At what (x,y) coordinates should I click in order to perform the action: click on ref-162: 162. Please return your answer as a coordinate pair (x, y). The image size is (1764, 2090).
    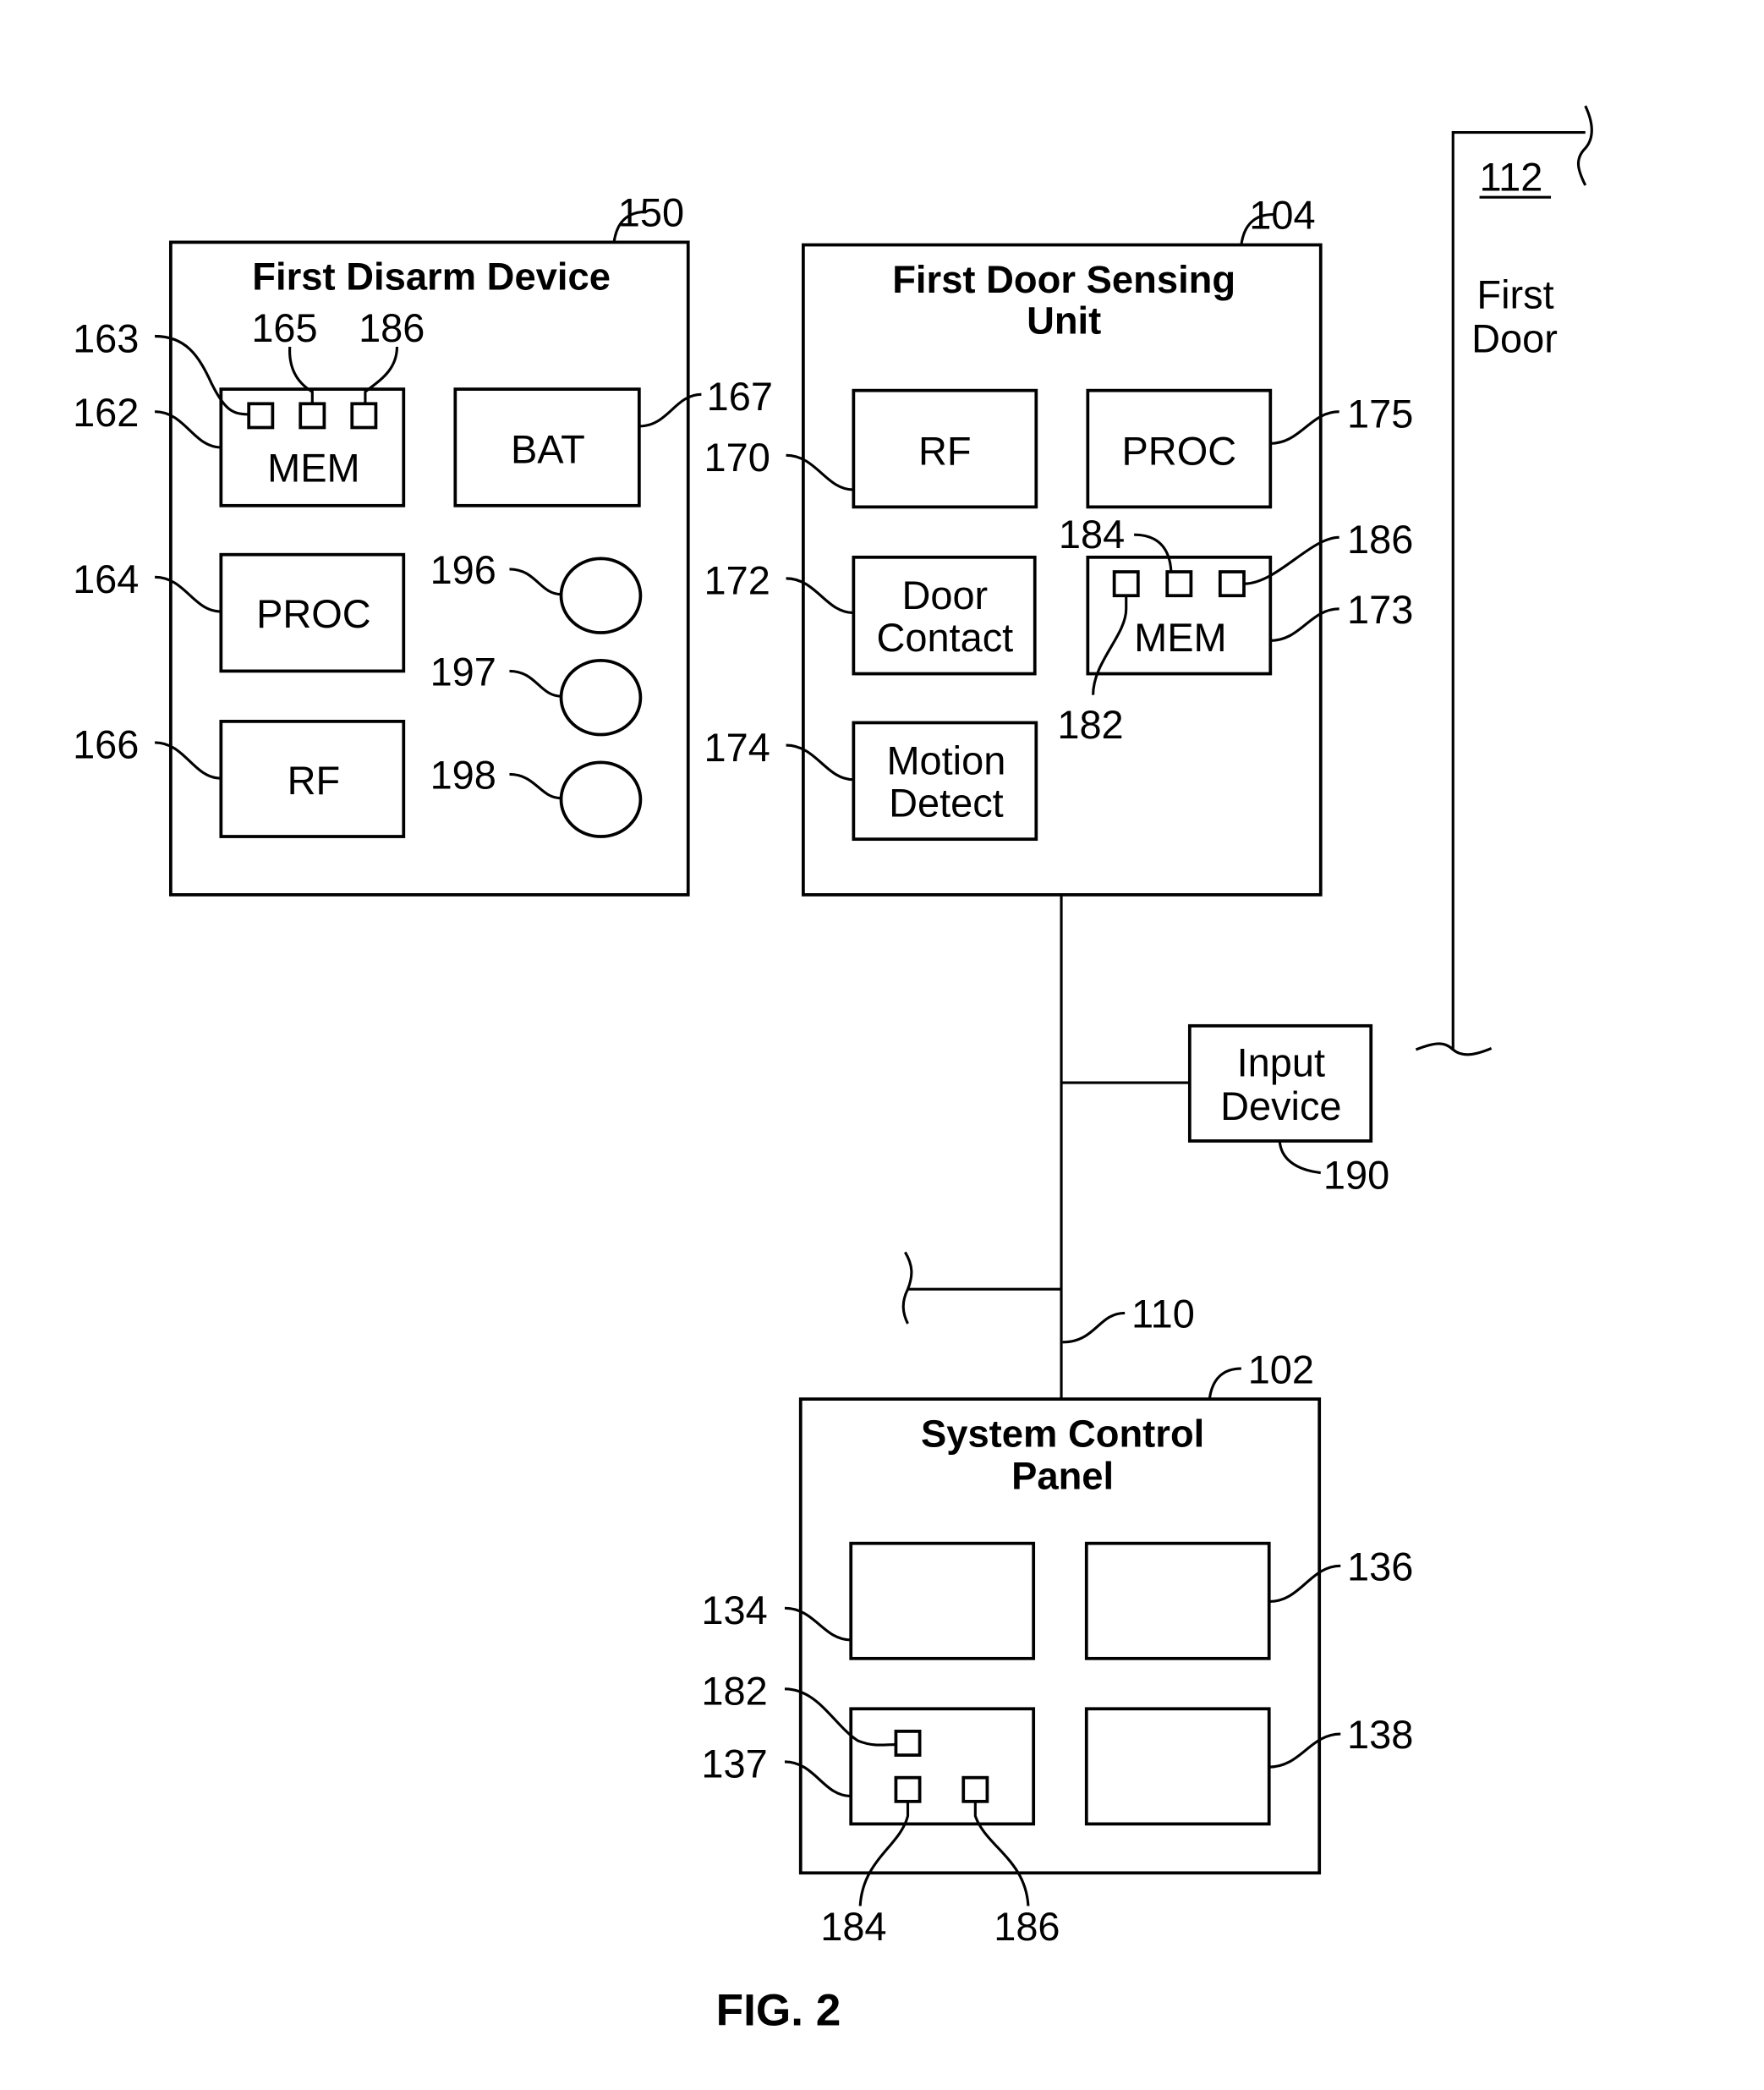
    Looking at the image, I should click on (106, 413).